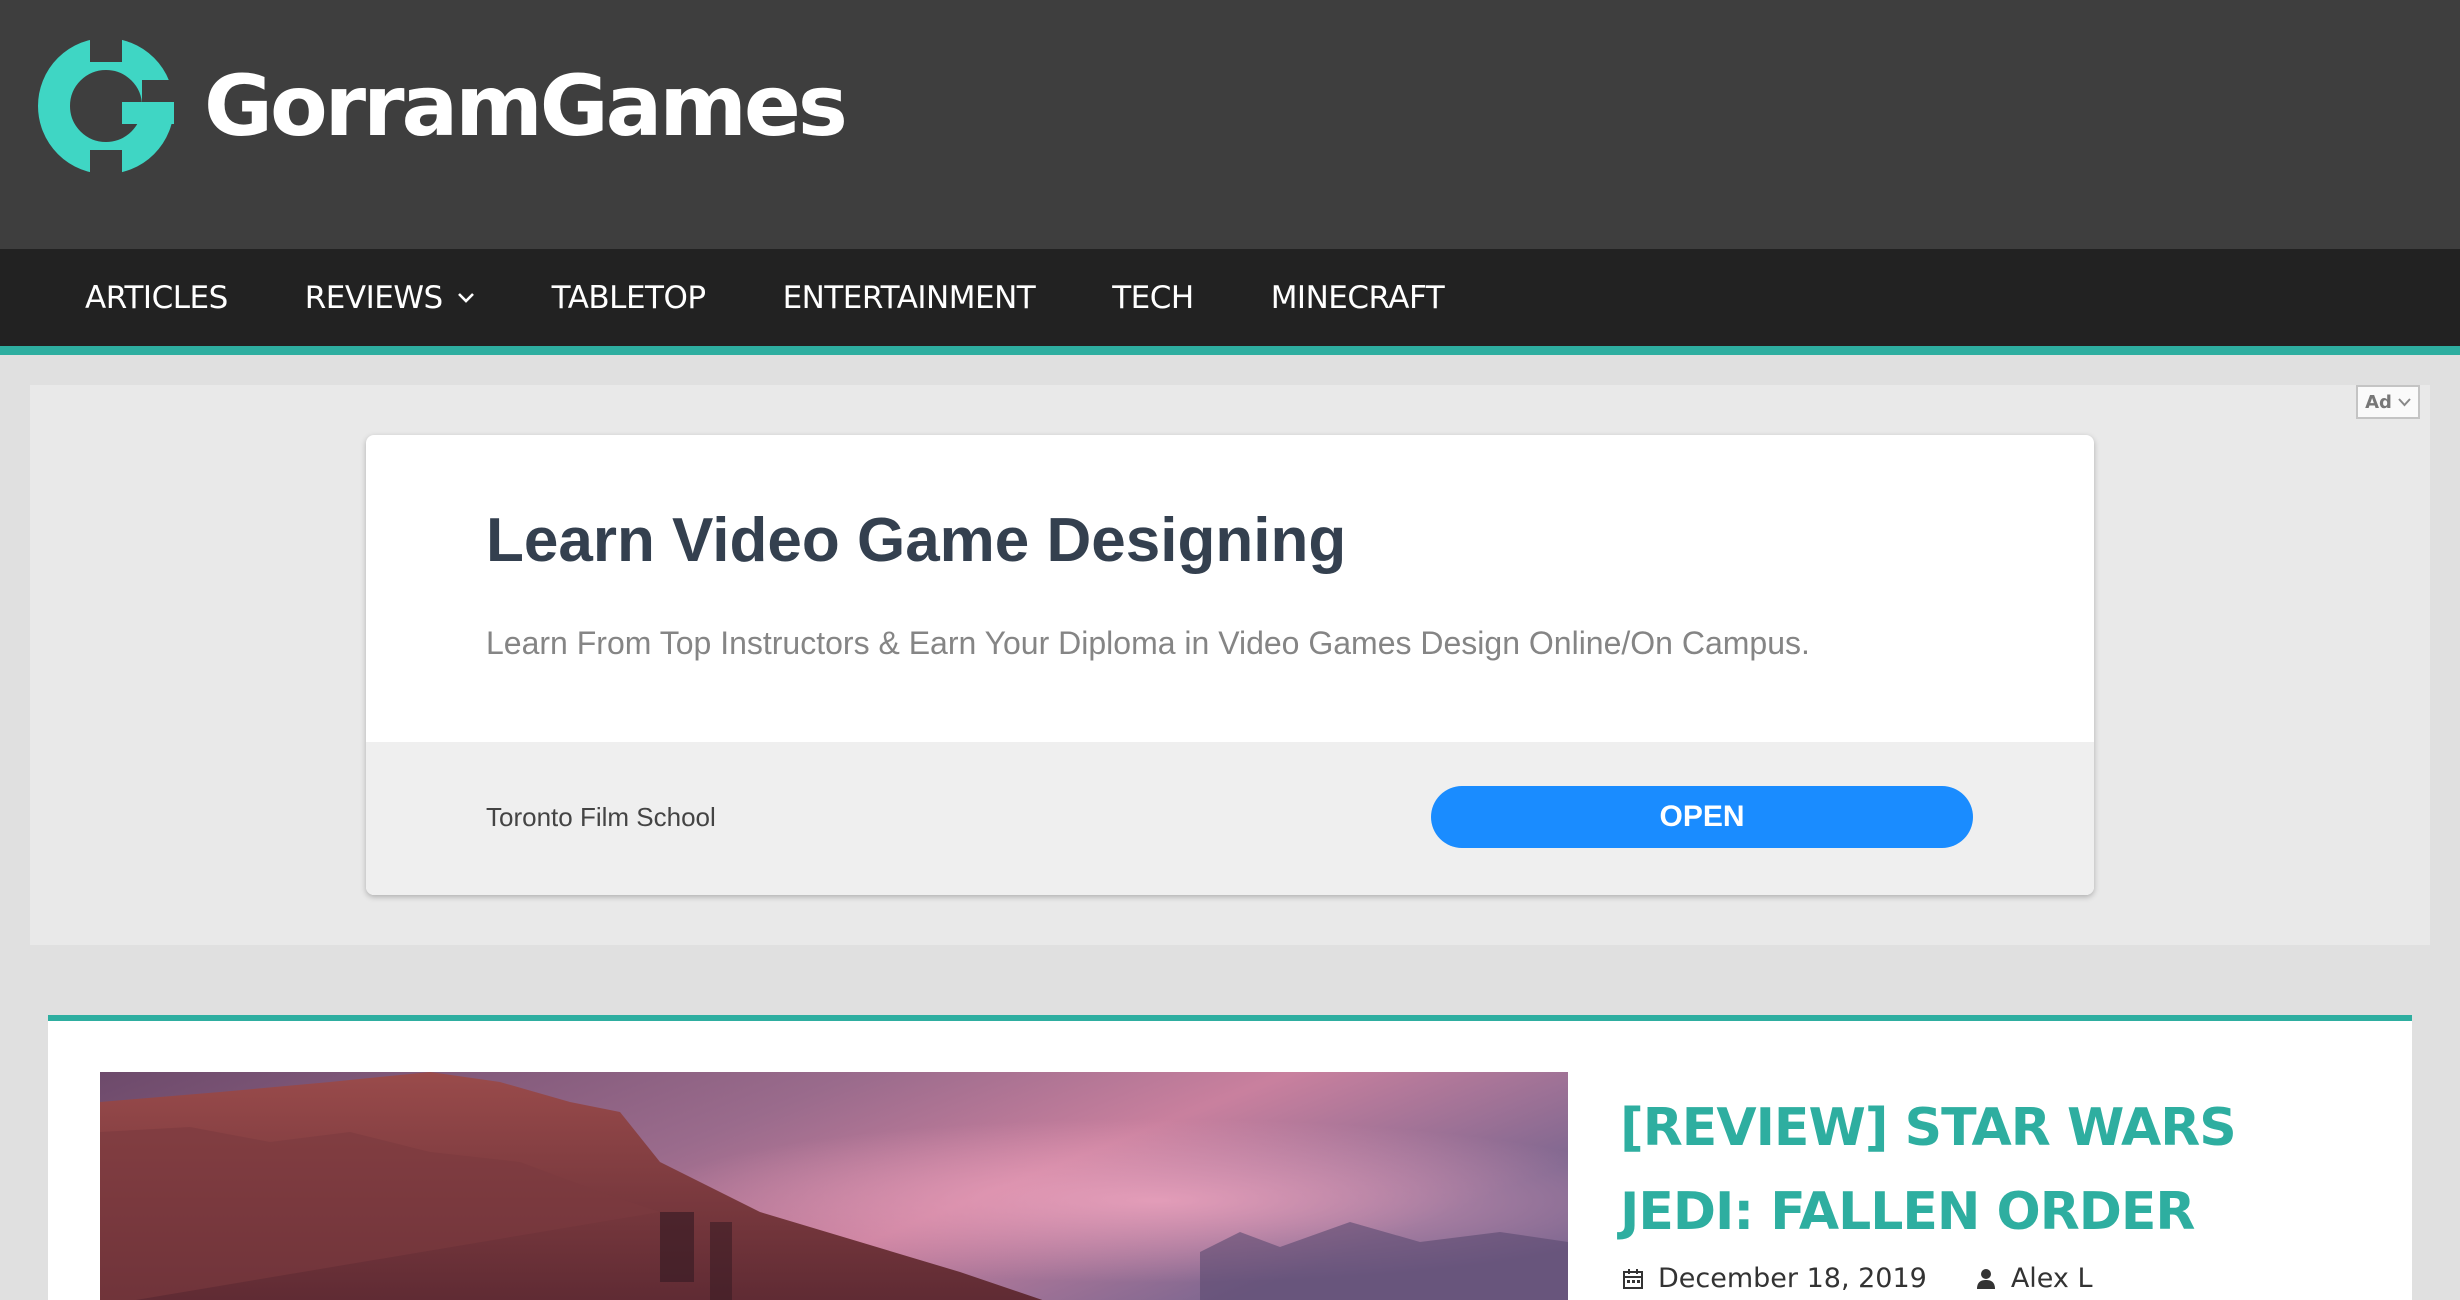 Image resolution: width=2460 pixels, height=1300 pixels. I want to click on nav-item-label: ARTICLES, so click(156, 297).